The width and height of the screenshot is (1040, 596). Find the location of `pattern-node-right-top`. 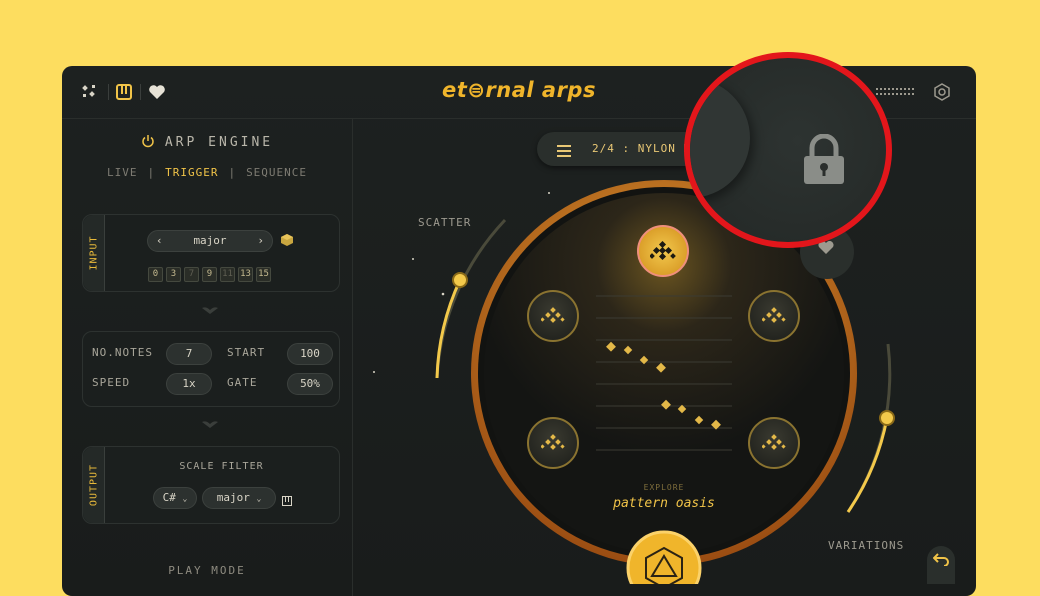

pattern-node-right-top is located at coordinates (774, 316).